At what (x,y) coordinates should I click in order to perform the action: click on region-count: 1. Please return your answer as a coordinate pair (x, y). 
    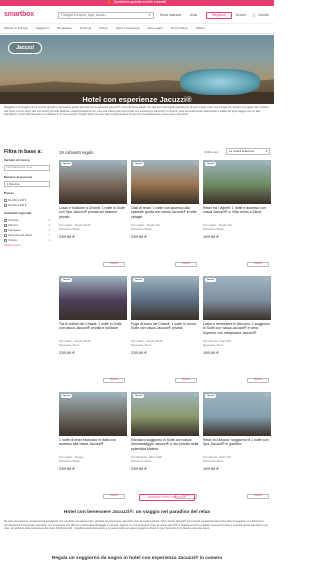
    Looking at the image, I should click on (49, 235).